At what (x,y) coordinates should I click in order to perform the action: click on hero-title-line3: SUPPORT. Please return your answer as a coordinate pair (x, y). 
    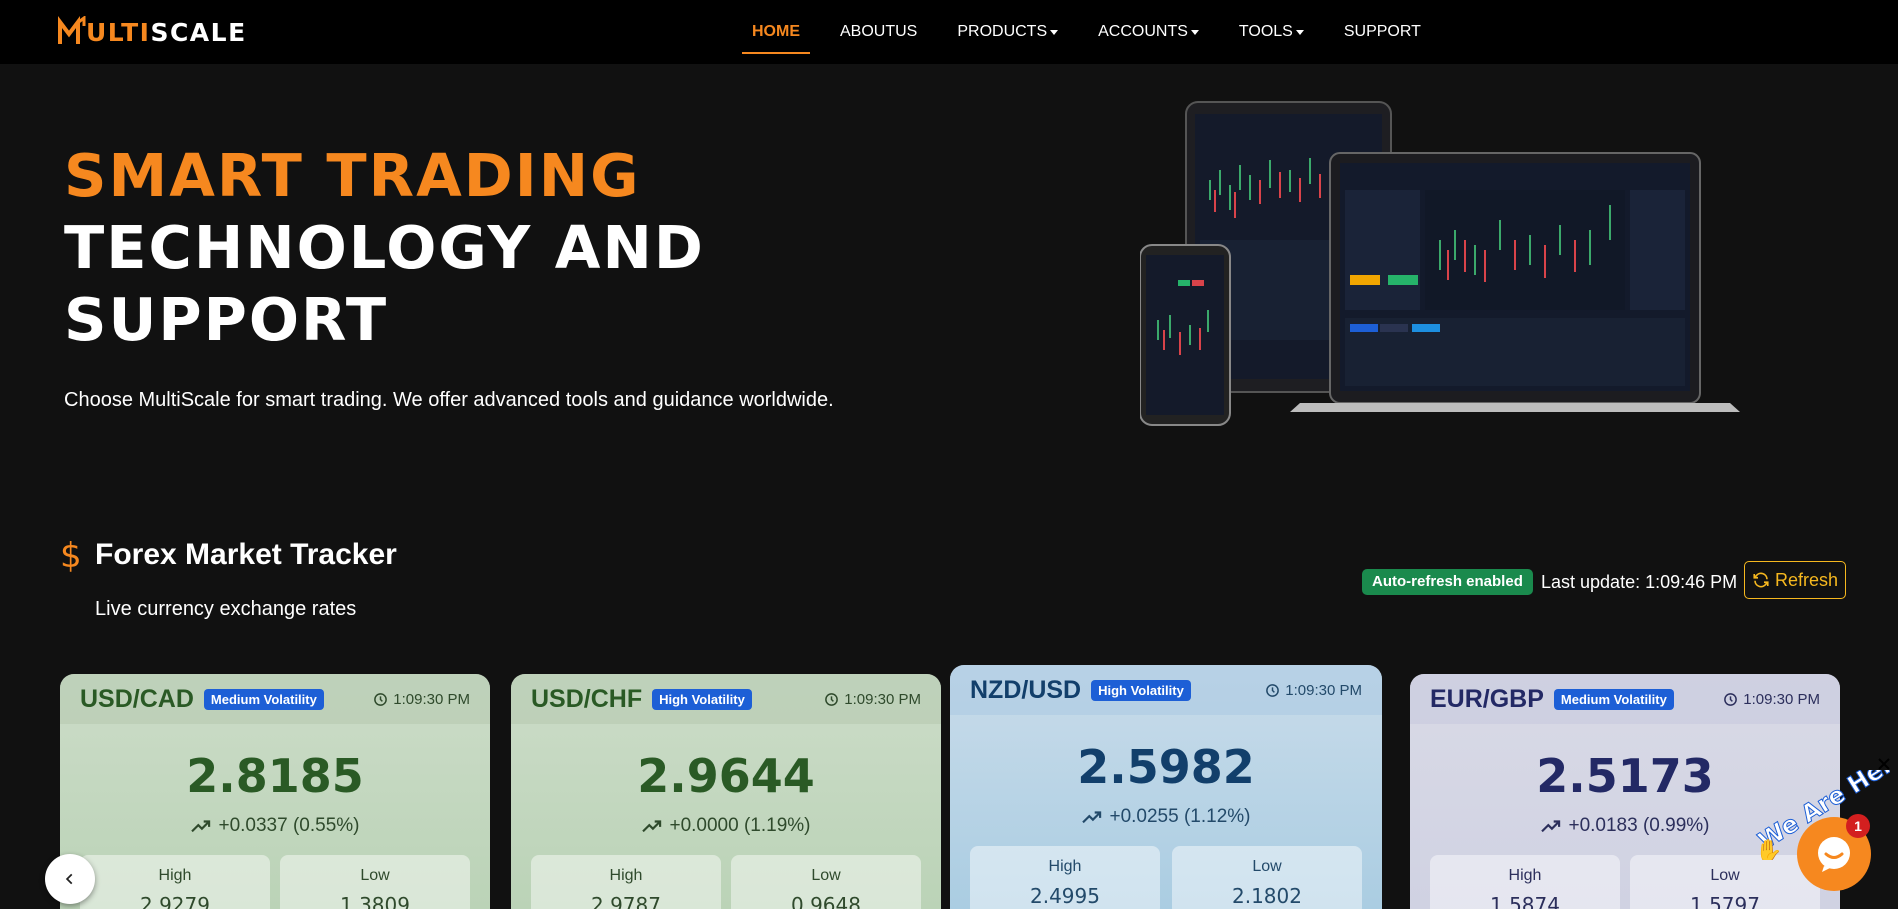
    Looking at the image, I should click on (226, 319).